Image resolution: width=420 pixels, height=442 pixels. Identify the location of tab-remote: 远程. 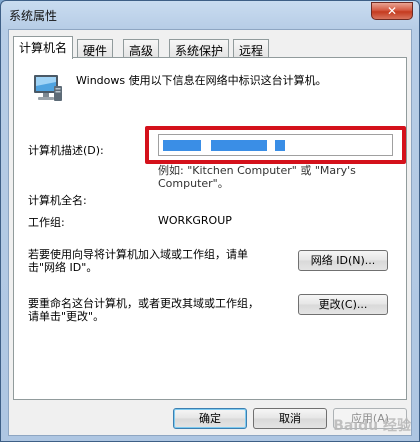
(251, 48).